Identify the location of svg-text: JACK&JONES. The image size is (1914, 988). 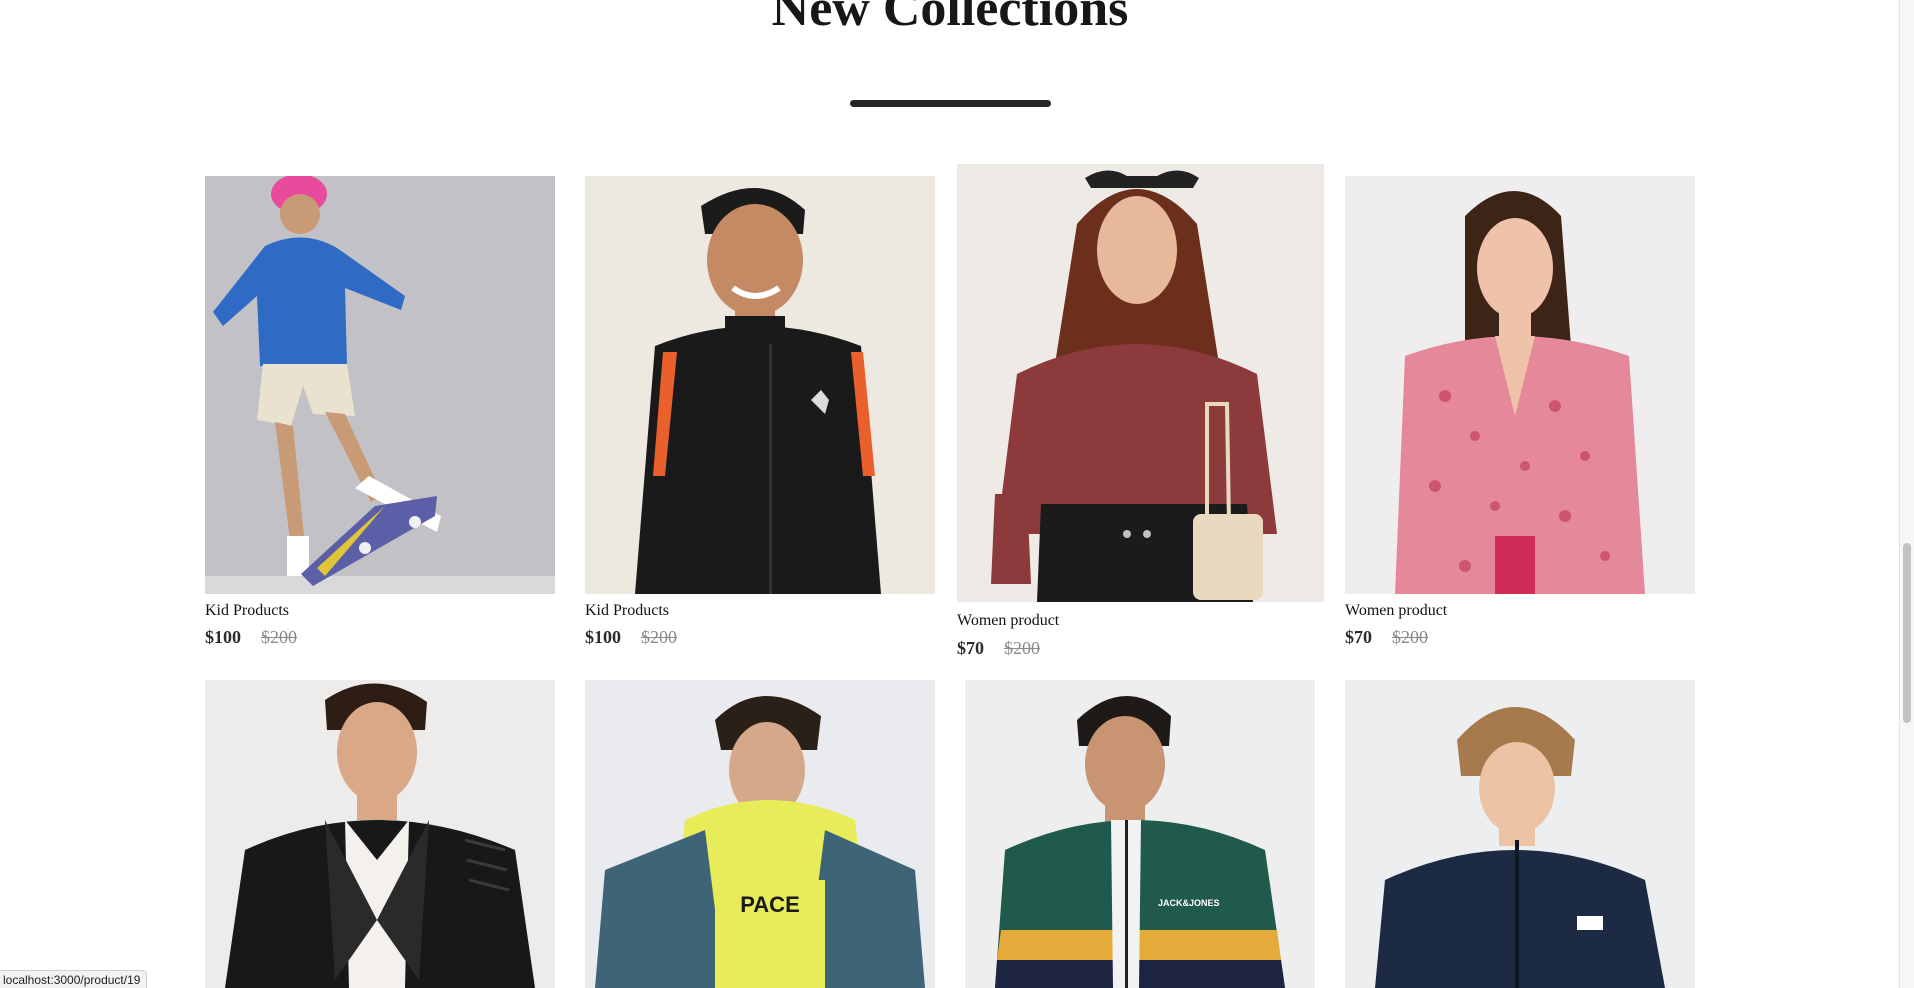
(1189, 903).